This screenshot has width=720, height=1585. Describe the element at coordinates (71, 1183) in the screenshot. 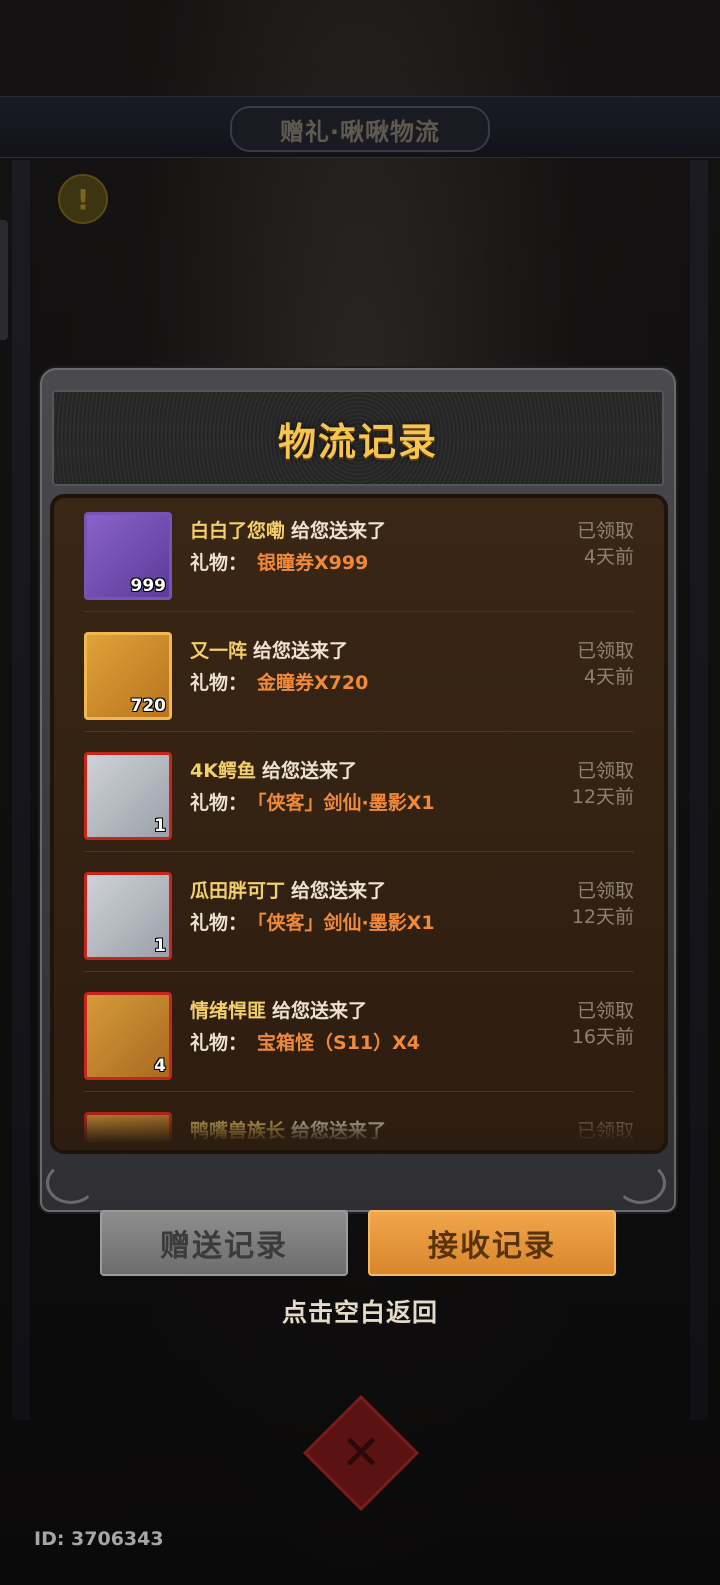

I see `corner-ornament-left` at that location.